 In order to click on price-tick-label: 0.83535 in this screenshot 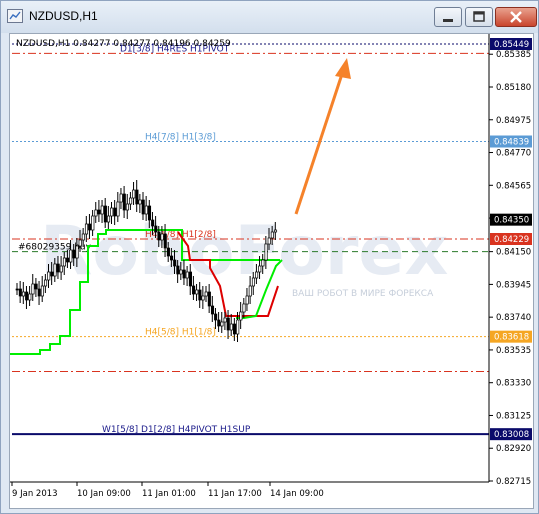, I will do `click(513, 351)`.